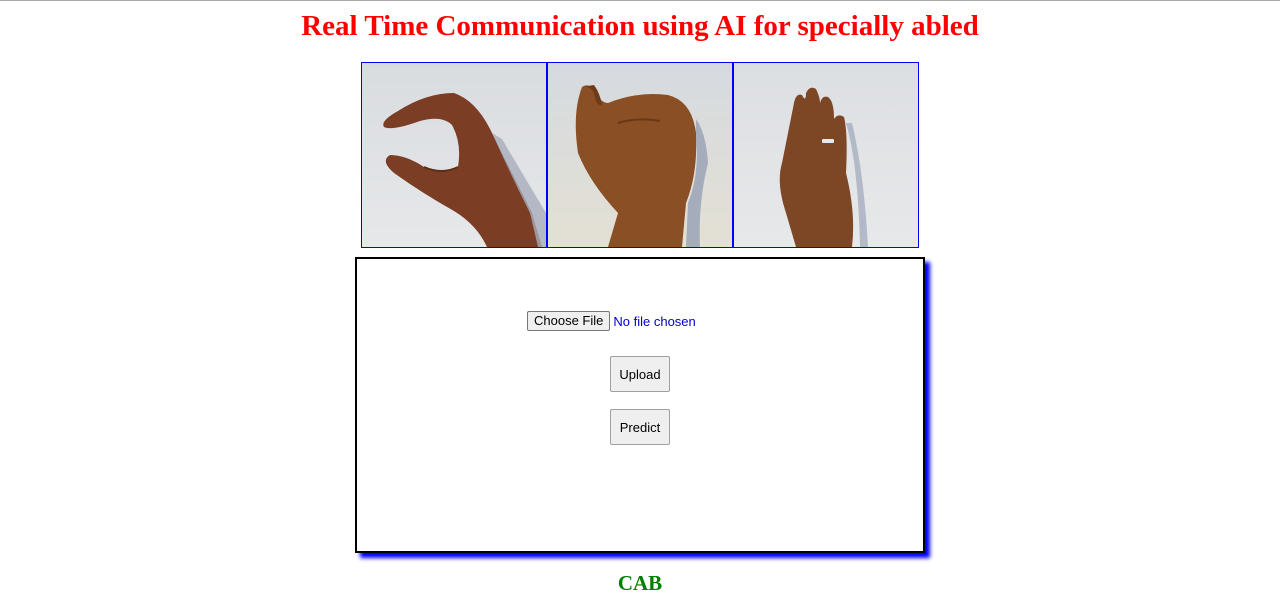 The width and height of the screenshot is (1280, 607). What do you see at coordinates (640, 0) in the screenshot?
I see `top-divider` at bounding box center [640, 0].